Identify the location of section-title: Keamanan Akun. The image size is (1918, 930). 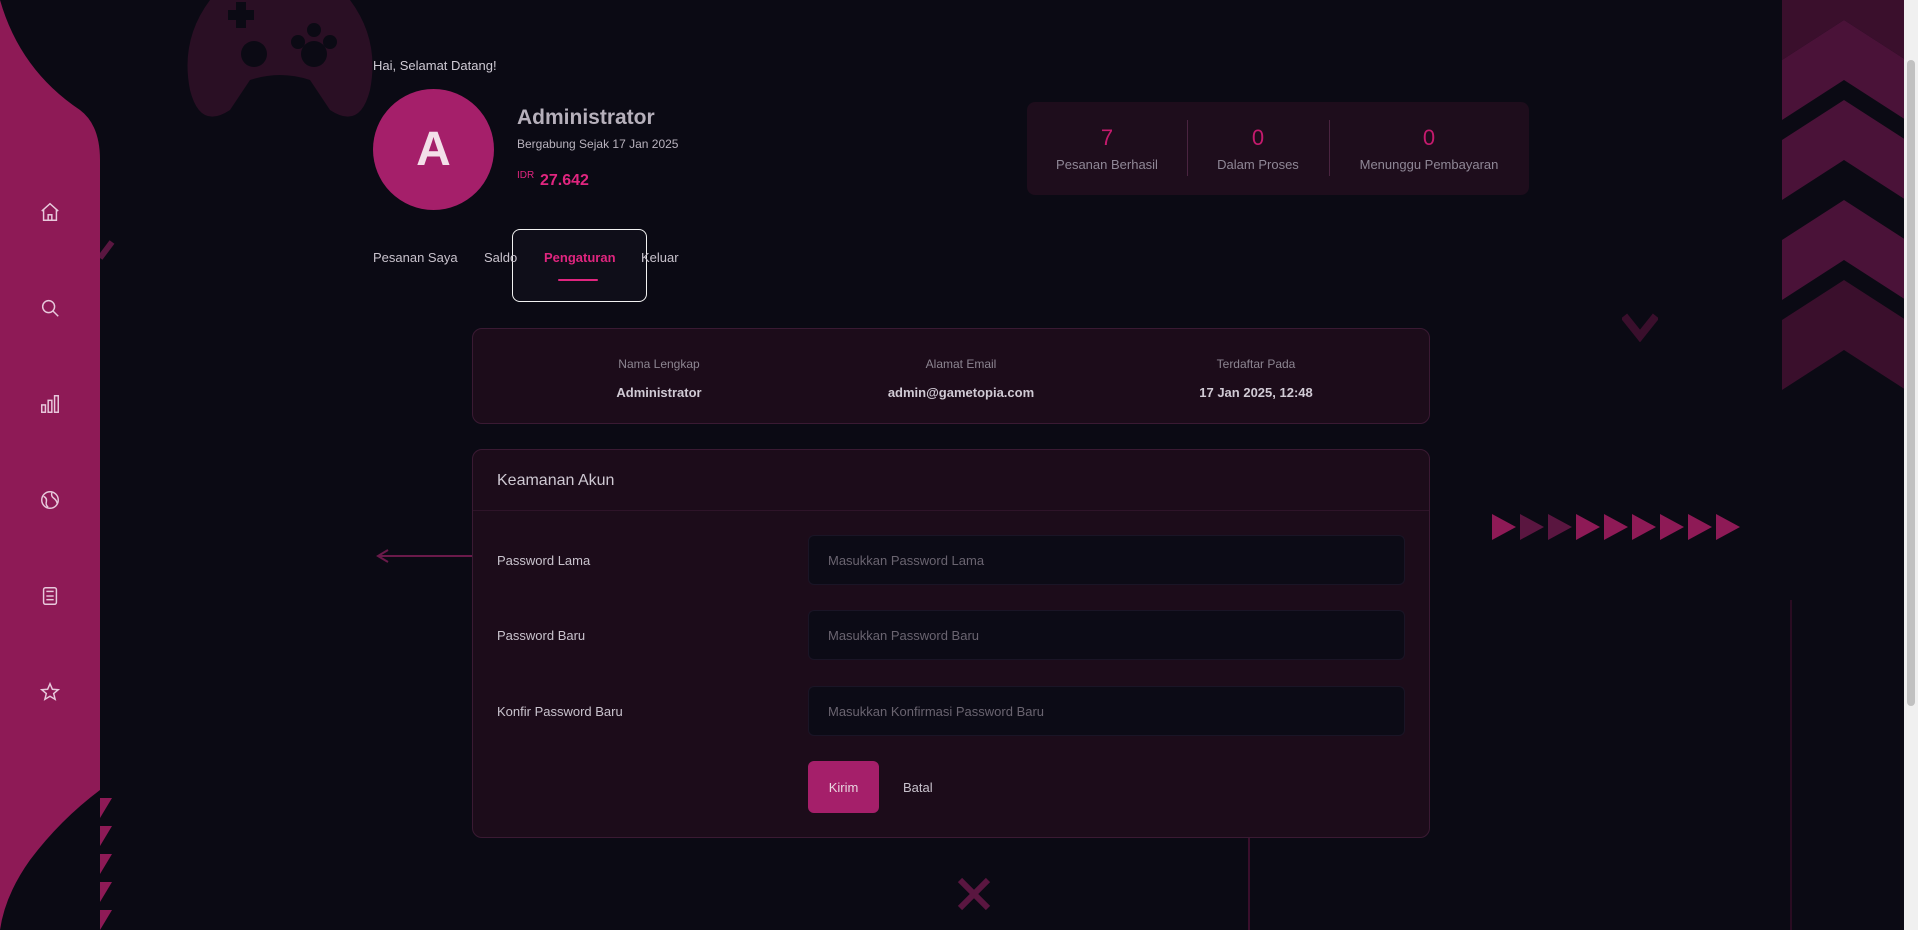
(556, 480).